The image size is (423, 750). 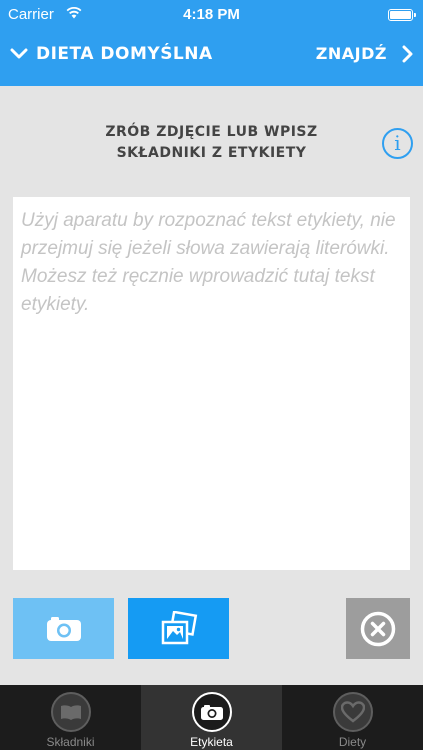 I want to click on photos-icon, so click(x=179, y=627).